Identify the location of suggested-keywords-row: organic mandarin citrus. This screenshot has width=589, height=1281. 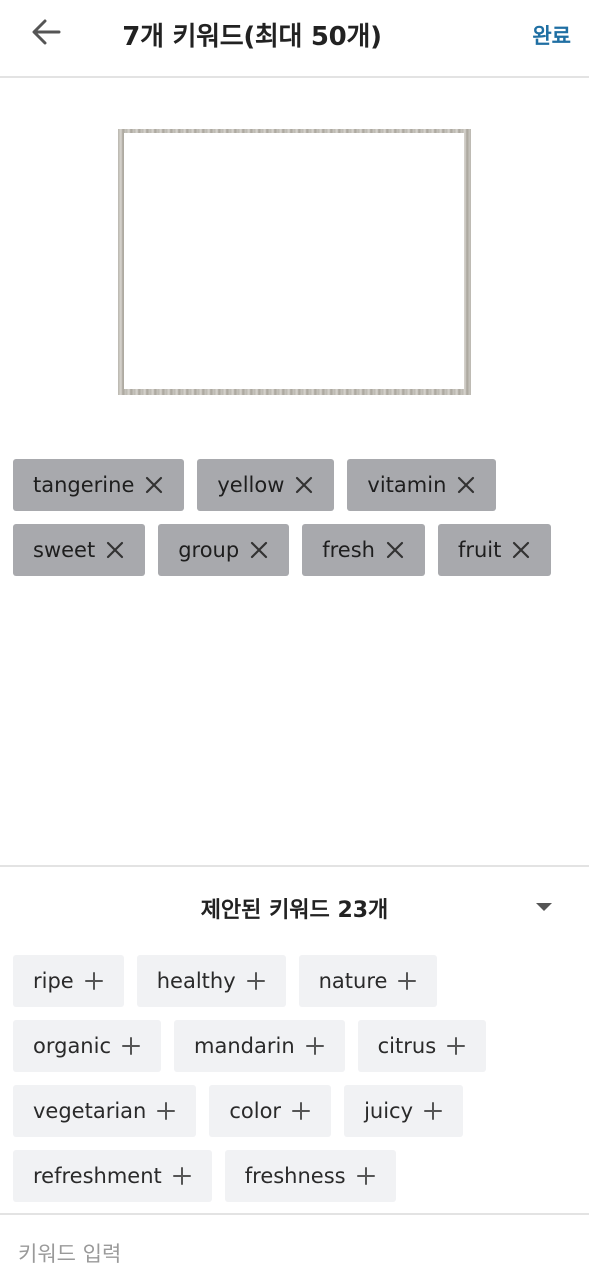
(298, 1046).